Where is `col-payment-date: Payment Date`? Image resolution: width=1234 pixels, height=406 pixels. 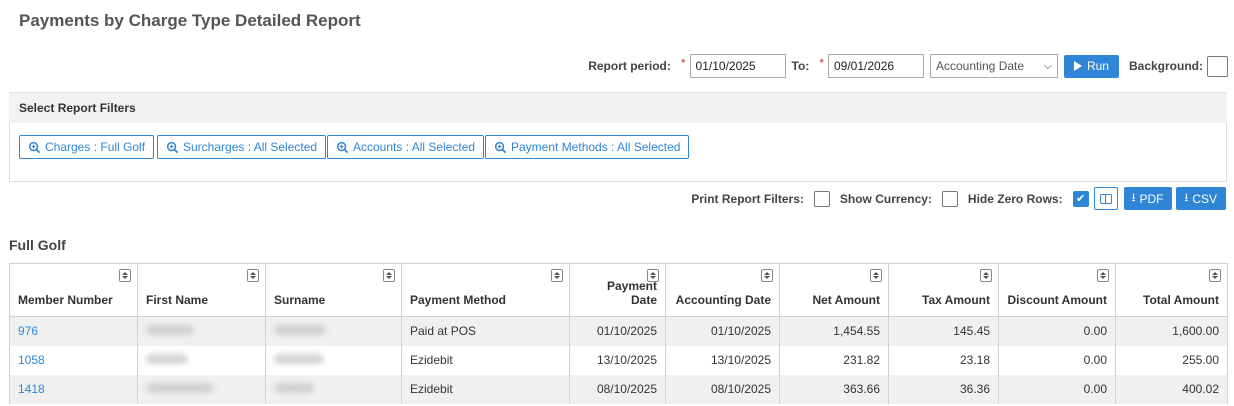 col-payment-date: Payment Date is located at coordinates (617, 290).